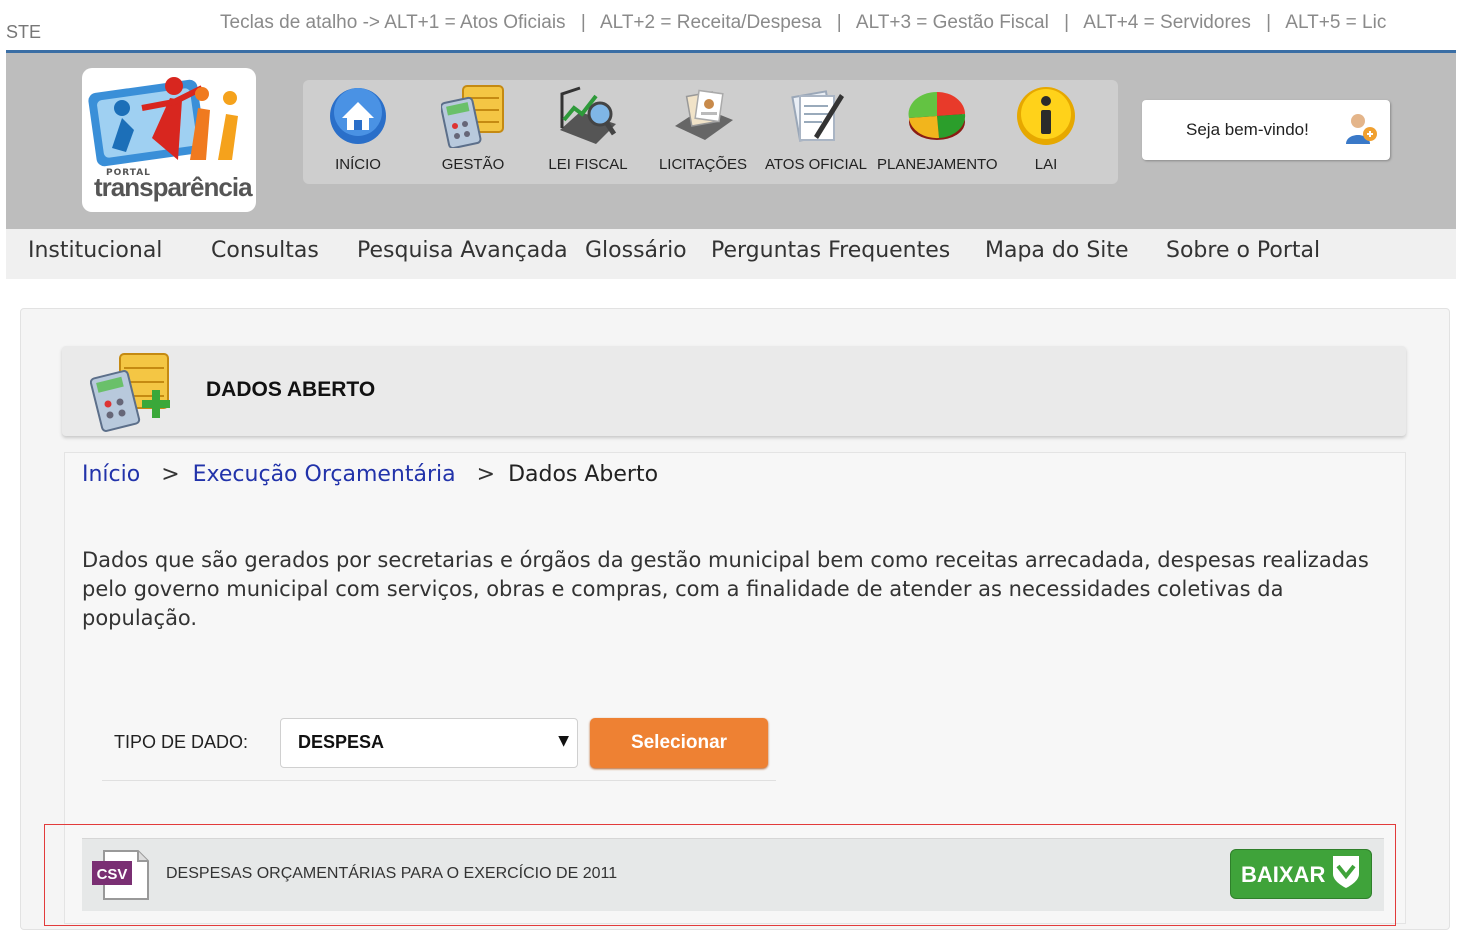 This screenshot has height=930, width=1470. I want to click on menu-item-perguntas-frequentes: Perguntas Frequentes, so click(830, 250).